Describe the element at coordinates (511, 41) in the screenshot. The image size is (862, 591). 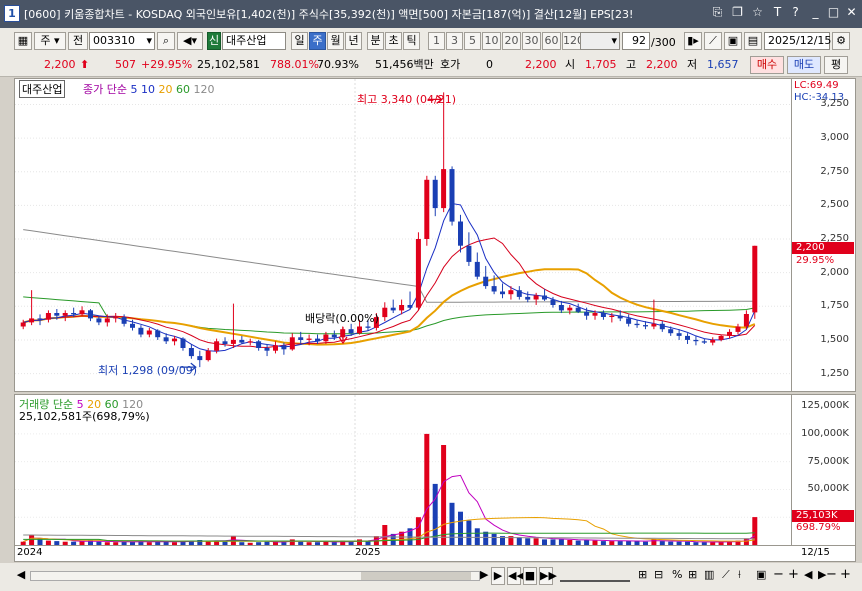
I see `interval-20: 20` at that location.